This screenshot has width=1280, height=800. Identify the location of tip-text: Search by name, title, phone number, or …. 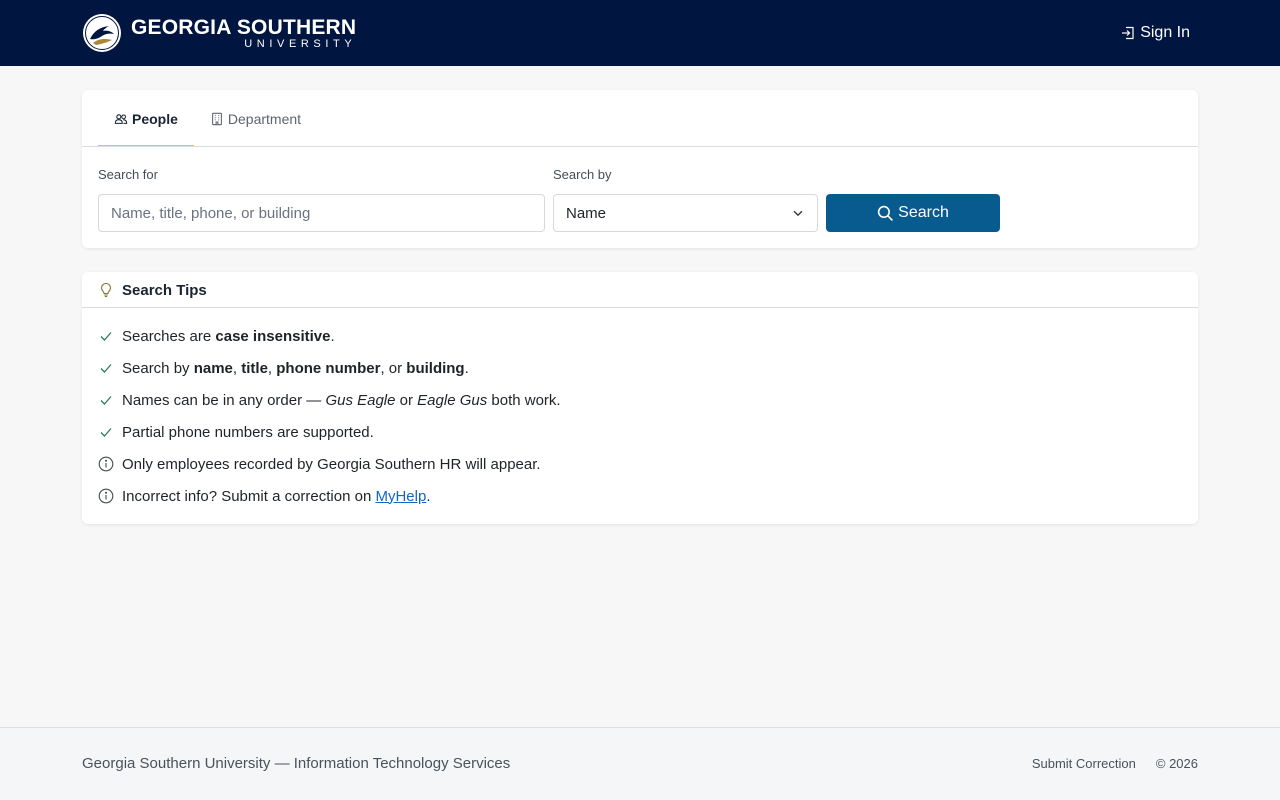
(295, 368).